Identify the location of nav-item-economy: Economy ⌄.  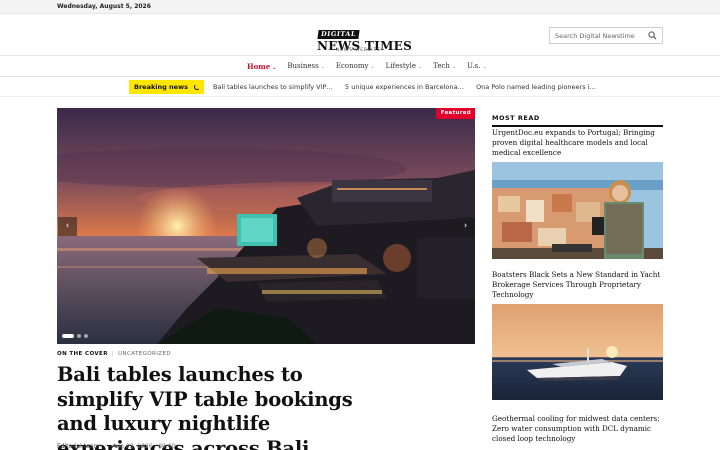
(355, 66).